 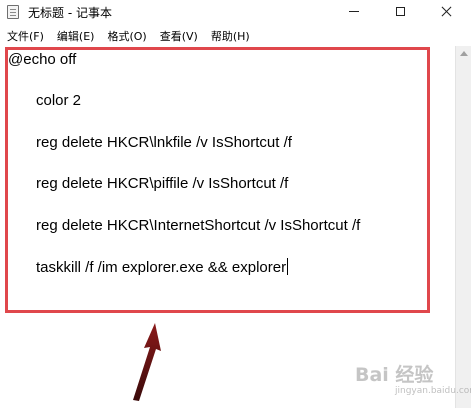 I want to click on close-button, so click(x=446, y=11).